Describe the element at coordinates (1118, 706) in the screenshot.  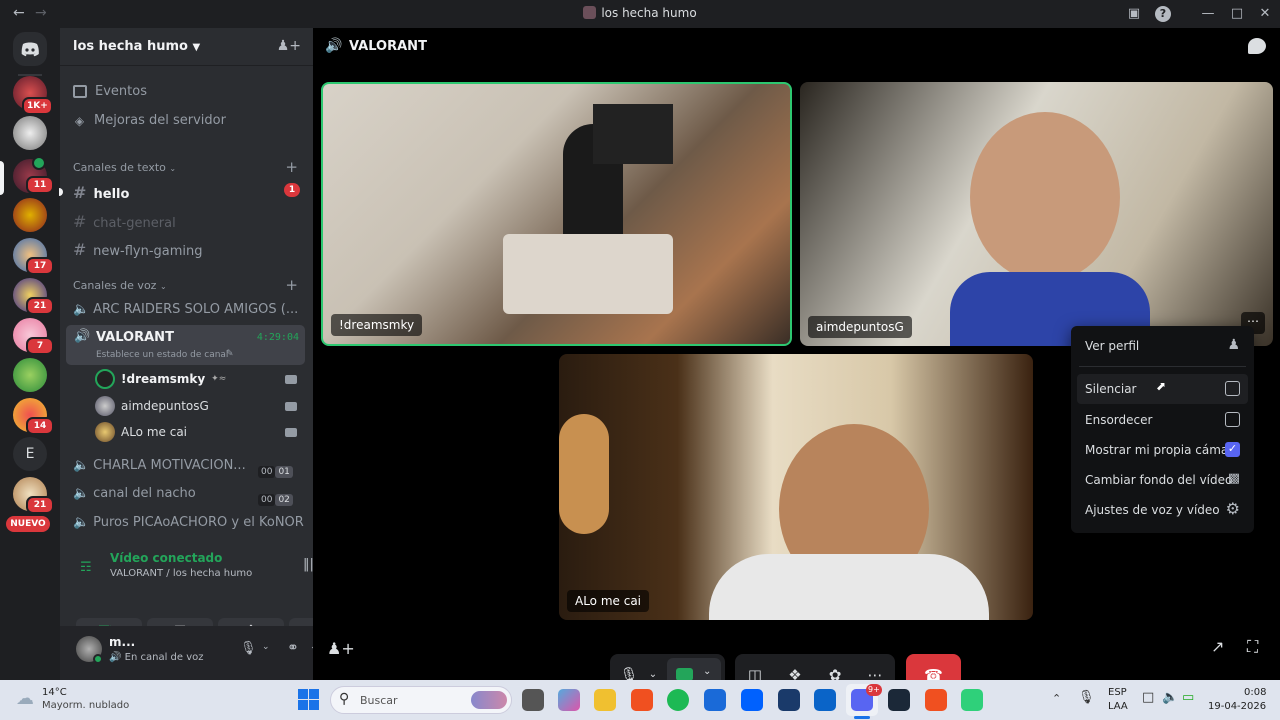
I see `keyboard-layout: LAA` at that location.